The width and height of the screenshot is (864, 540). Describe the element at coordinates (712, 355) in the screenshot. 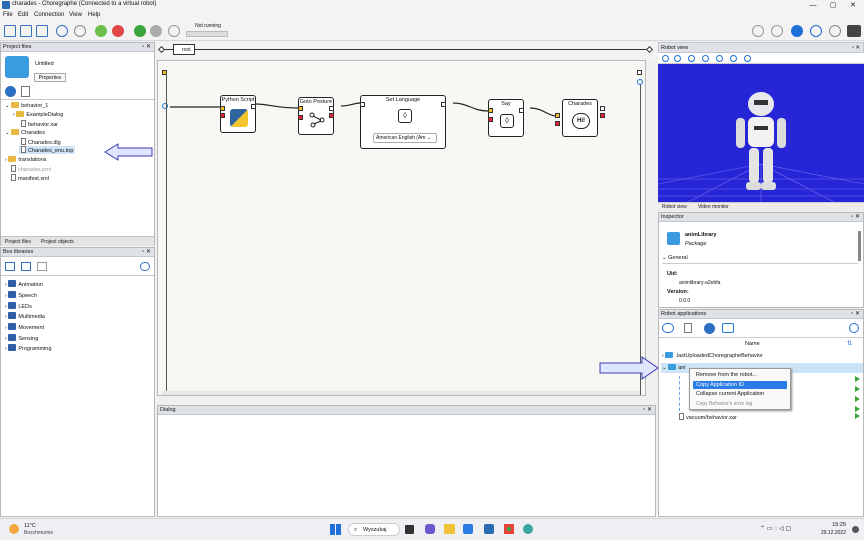

I see `app-row-lastuploaded: › .lastUploadedChoregrapheBehavior` at that location.